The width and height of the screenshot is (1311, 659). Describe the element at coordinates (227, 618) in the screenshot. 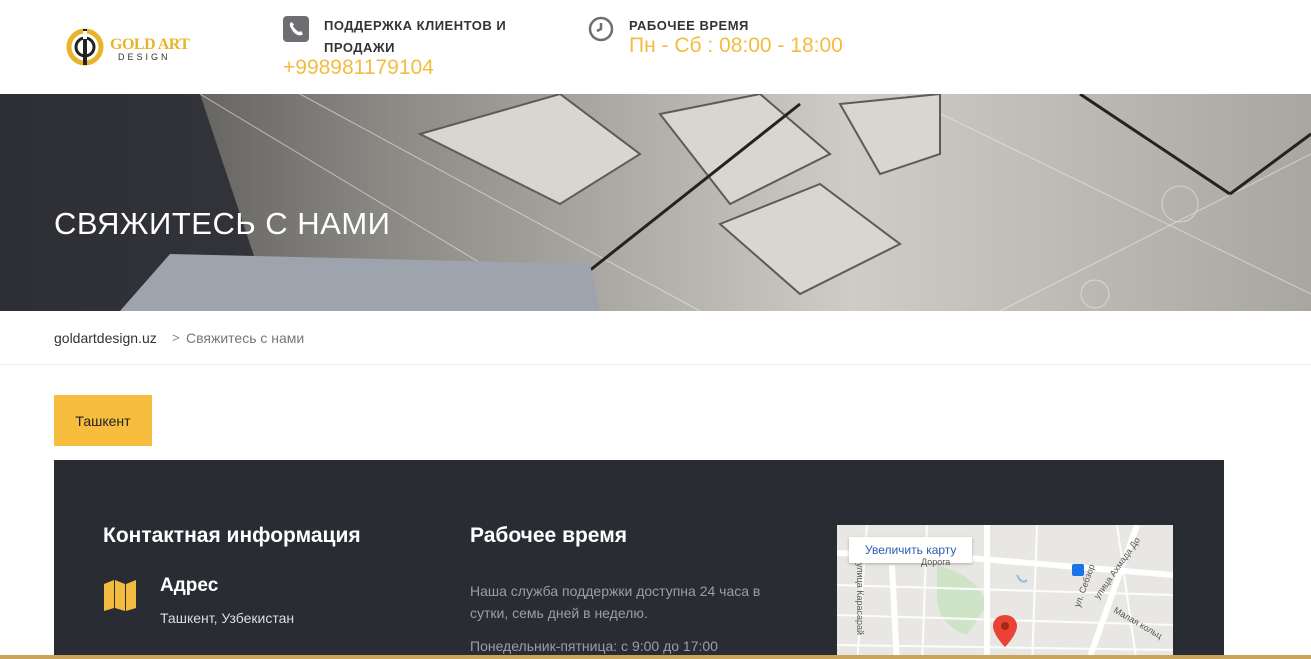

I see `address-value: Ташкент, Узбекистан` at that location.